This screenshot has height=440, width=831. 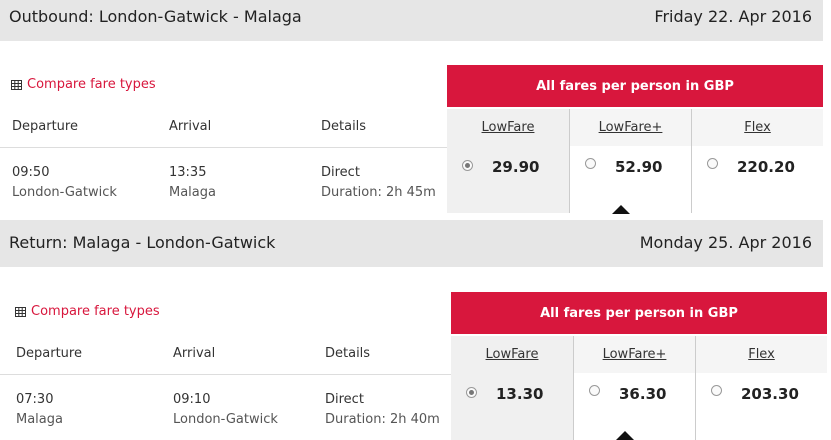 What do you see at coordinates (39, 419) in the screenshot?
I see `departure-place: Malaga` at bounding box center [39, 419].